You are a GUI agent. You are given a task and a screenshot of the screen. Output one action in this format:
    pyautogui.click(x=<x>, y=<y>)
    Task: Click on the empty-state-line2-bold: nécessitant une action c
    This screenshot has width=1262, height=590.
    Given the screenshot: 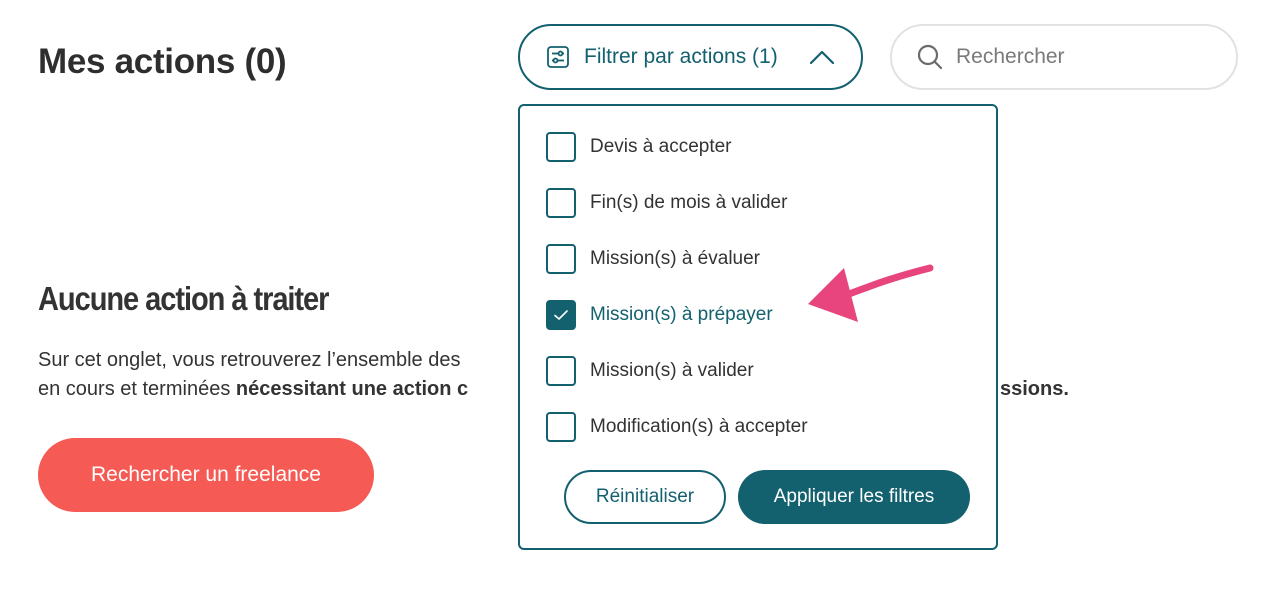 What is the action you would take?
    pyautogui.click(x=352, y=389)
    